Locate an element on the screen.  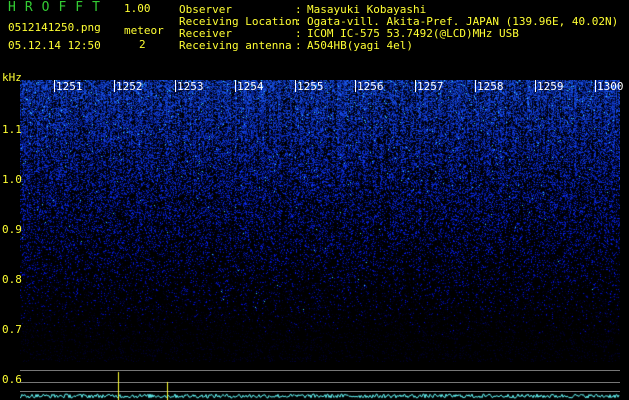
app-title: HROFFT is located at coordinates (58, 7).